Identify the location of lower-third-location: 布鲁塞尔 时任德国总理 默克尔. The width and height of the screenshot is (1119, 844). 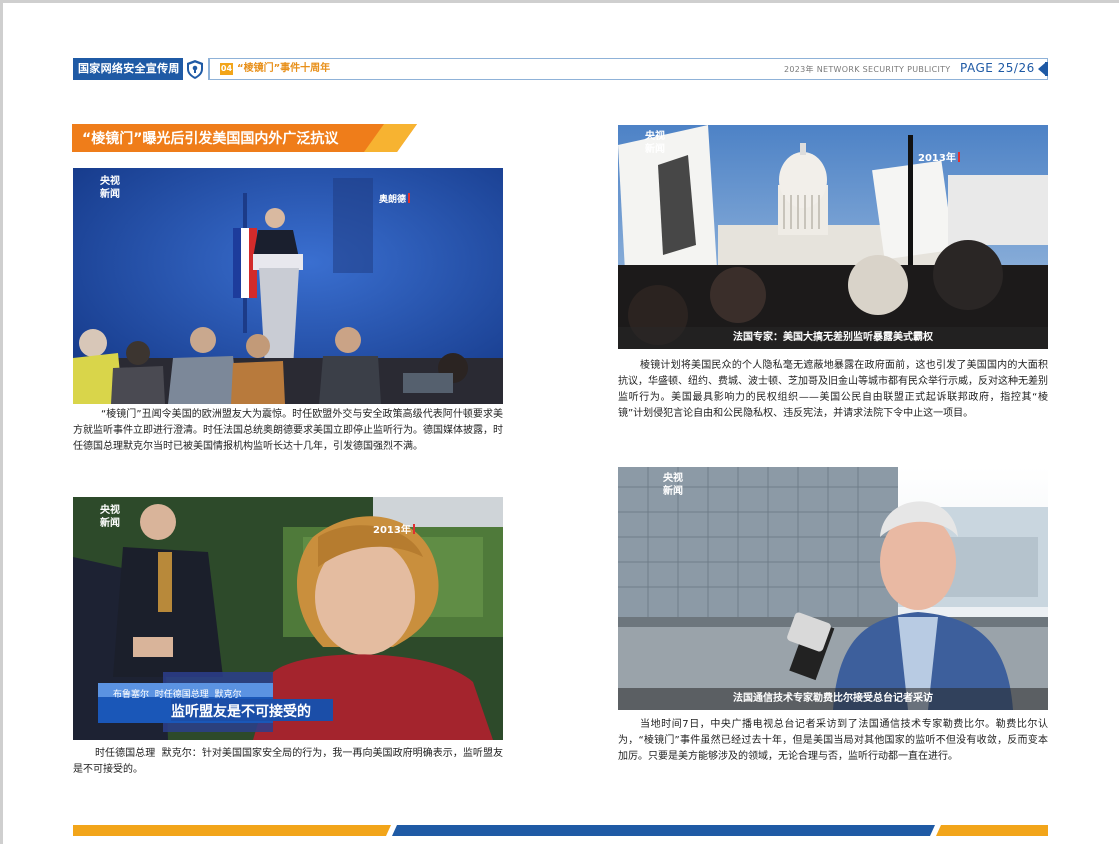
(177, 695).